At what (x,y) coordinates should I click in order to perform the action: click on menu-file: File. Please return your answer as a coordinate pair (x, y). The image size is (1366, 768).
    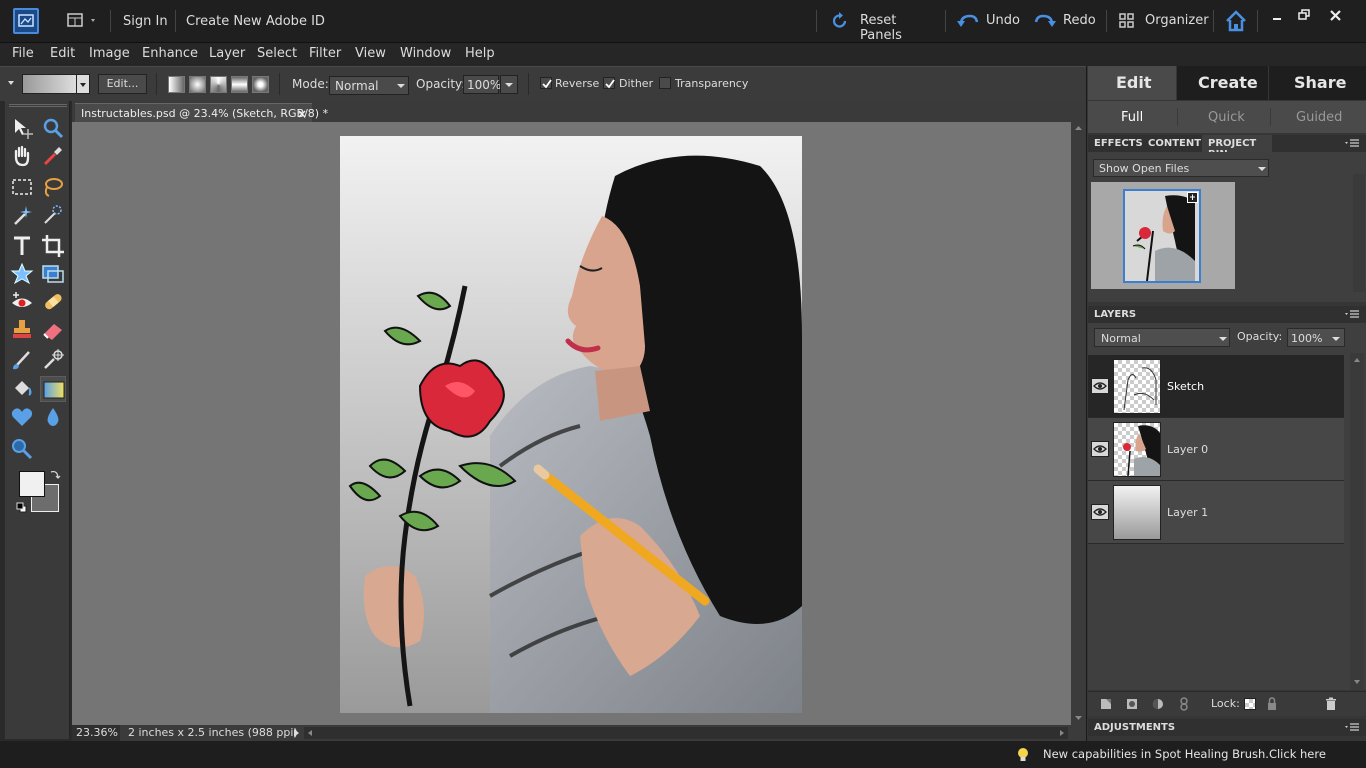
    Looking at the image, I should click on (23, 53).